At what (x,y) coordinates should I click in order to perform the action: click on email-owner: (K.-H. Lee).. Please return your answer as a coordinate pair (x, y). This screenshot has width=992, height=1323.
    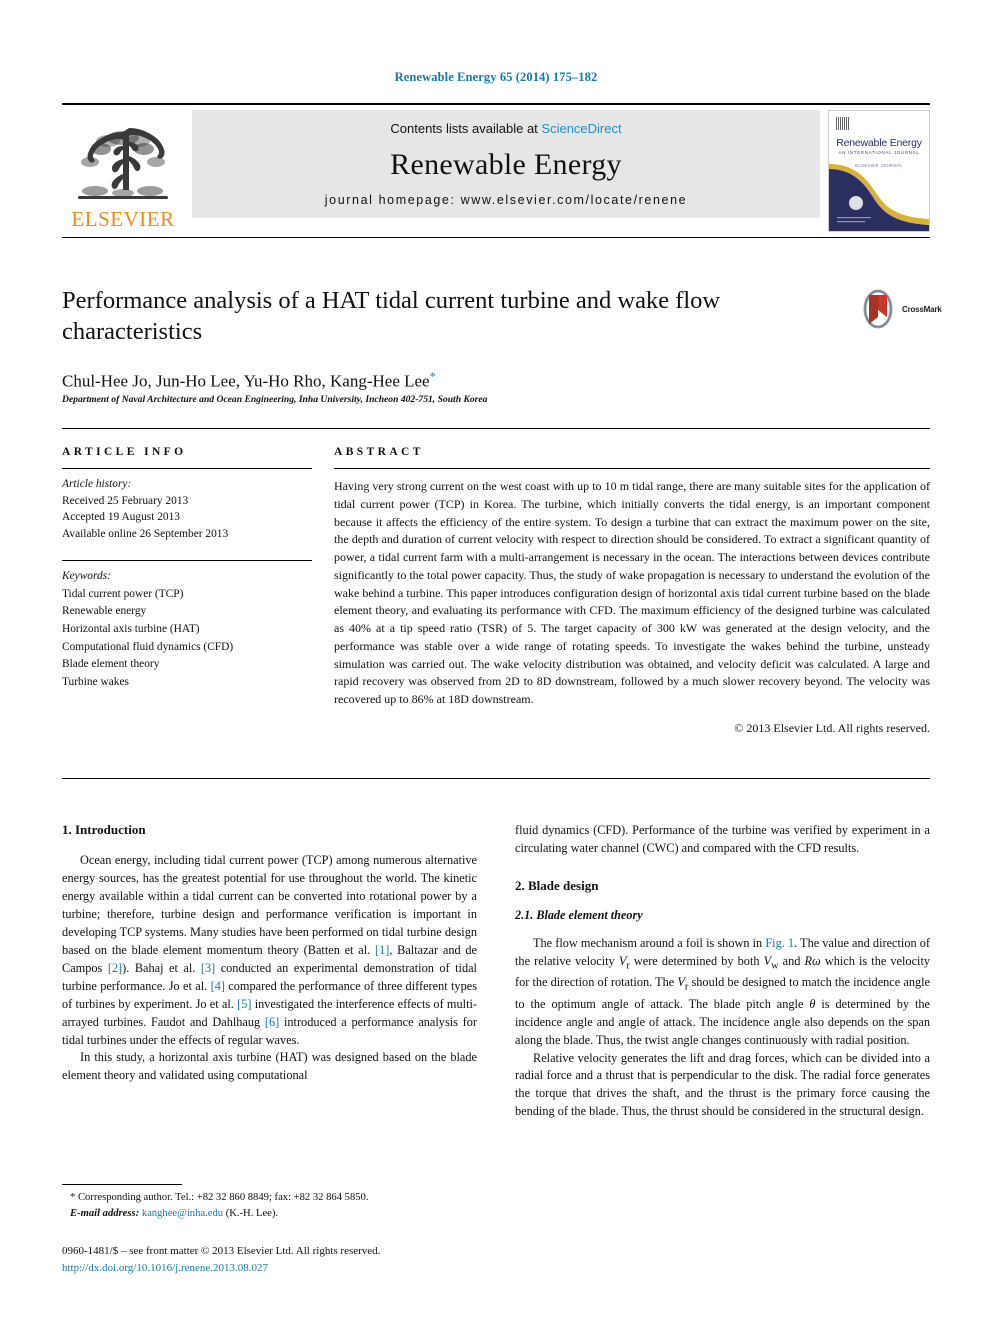
    Looking at the image, I should click on (252, 1213).